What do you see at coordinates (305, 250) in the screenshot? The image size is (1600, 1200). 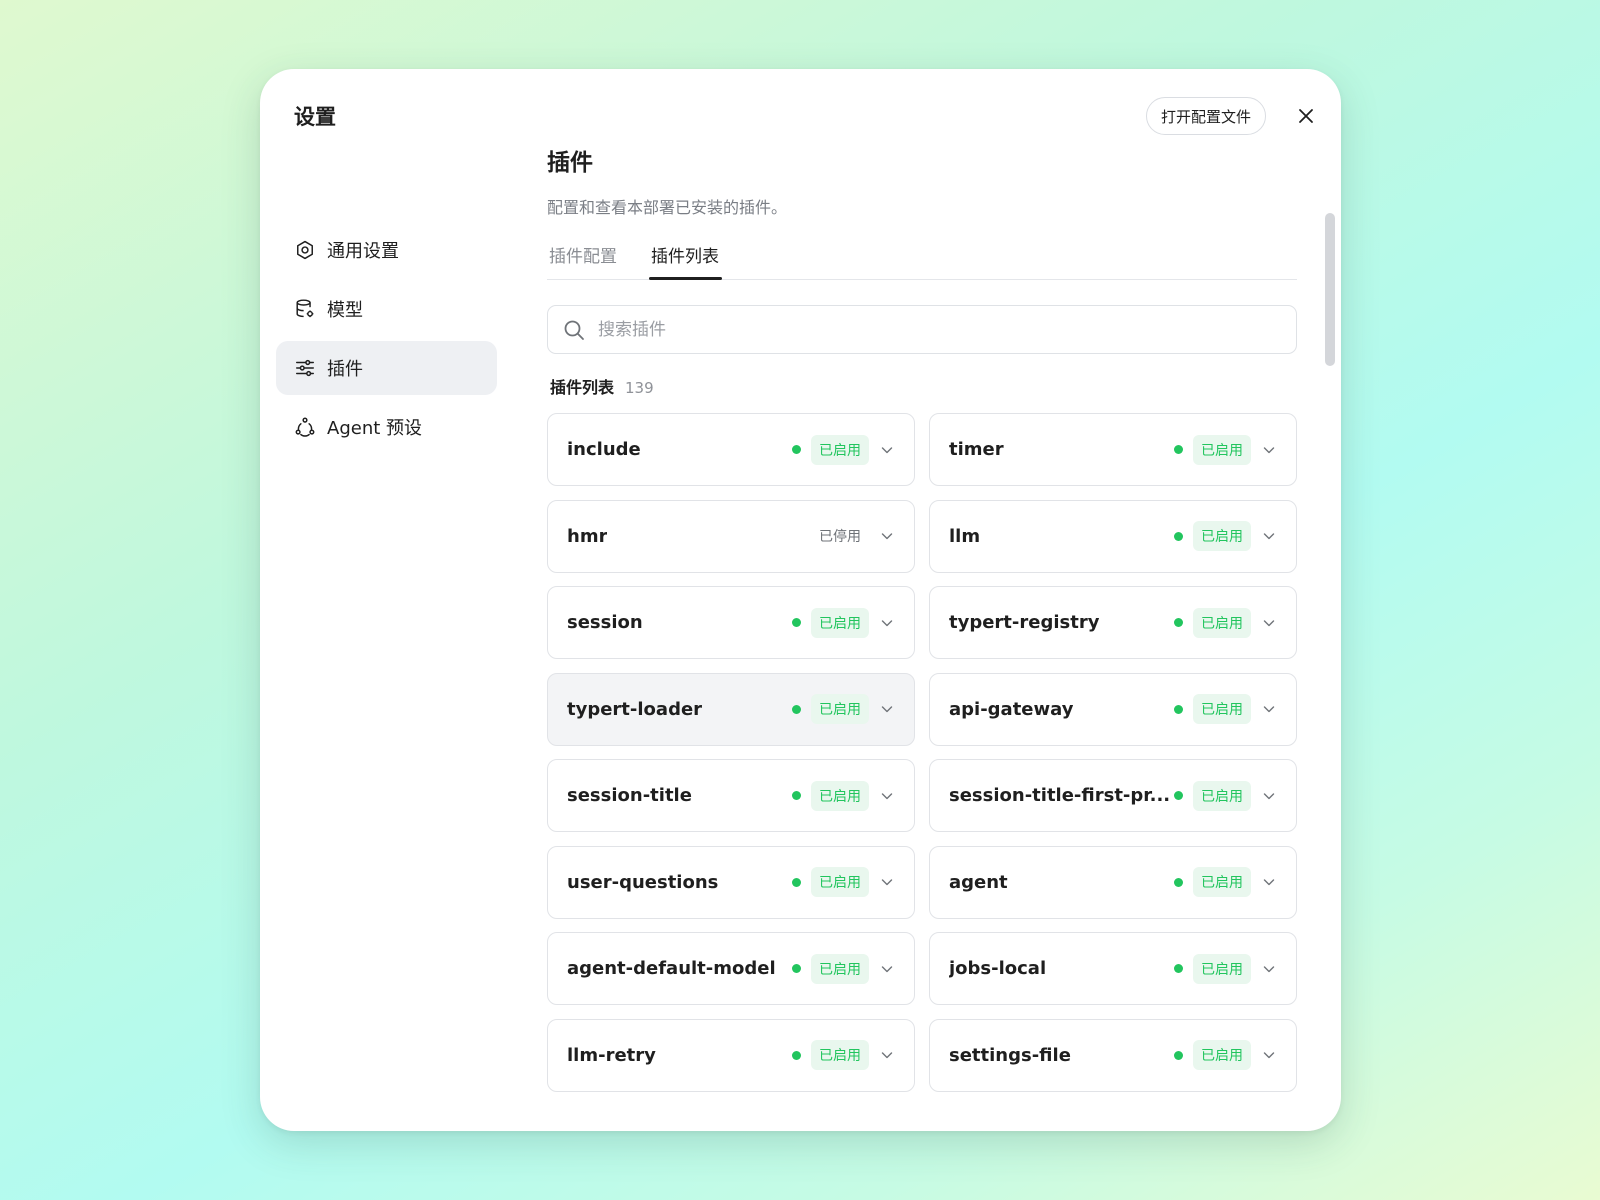 I see `gear-icon` at bounding box center [305, 250].